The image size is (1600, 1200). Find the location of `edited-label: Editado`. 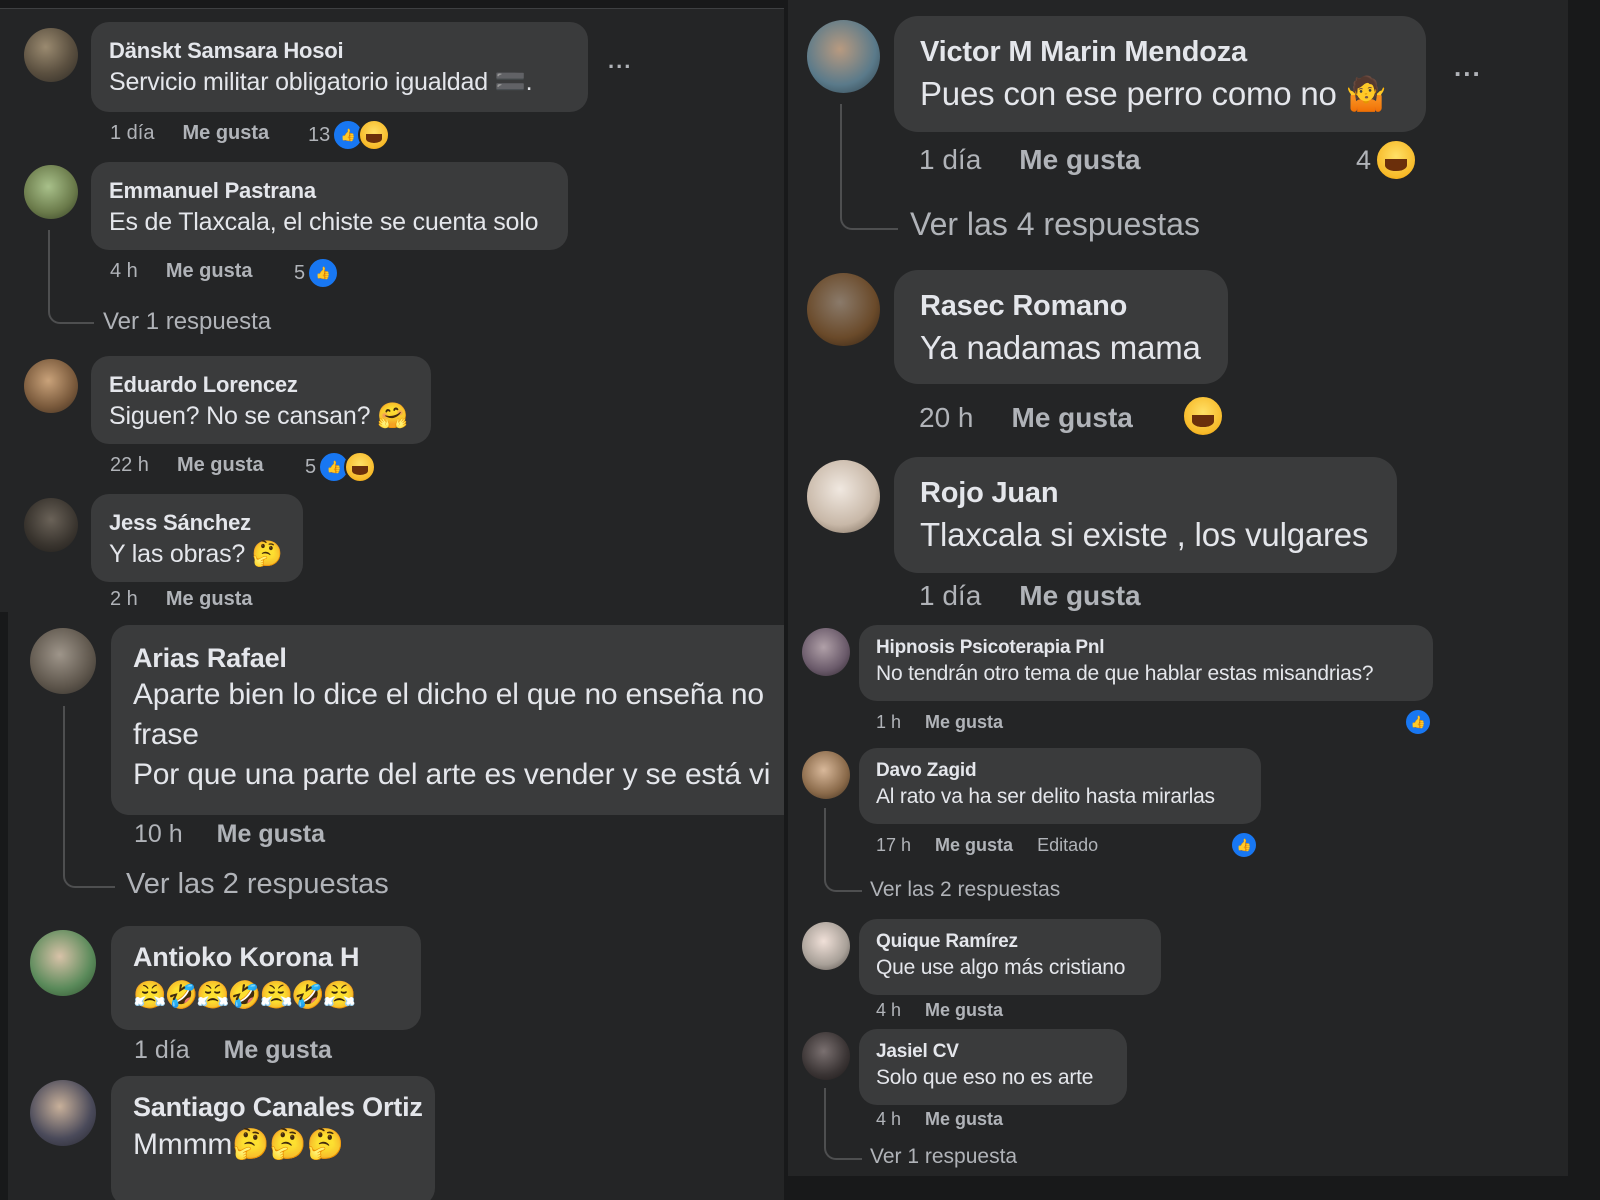

edited-label: Editado is located at coordinates (1068, 845).